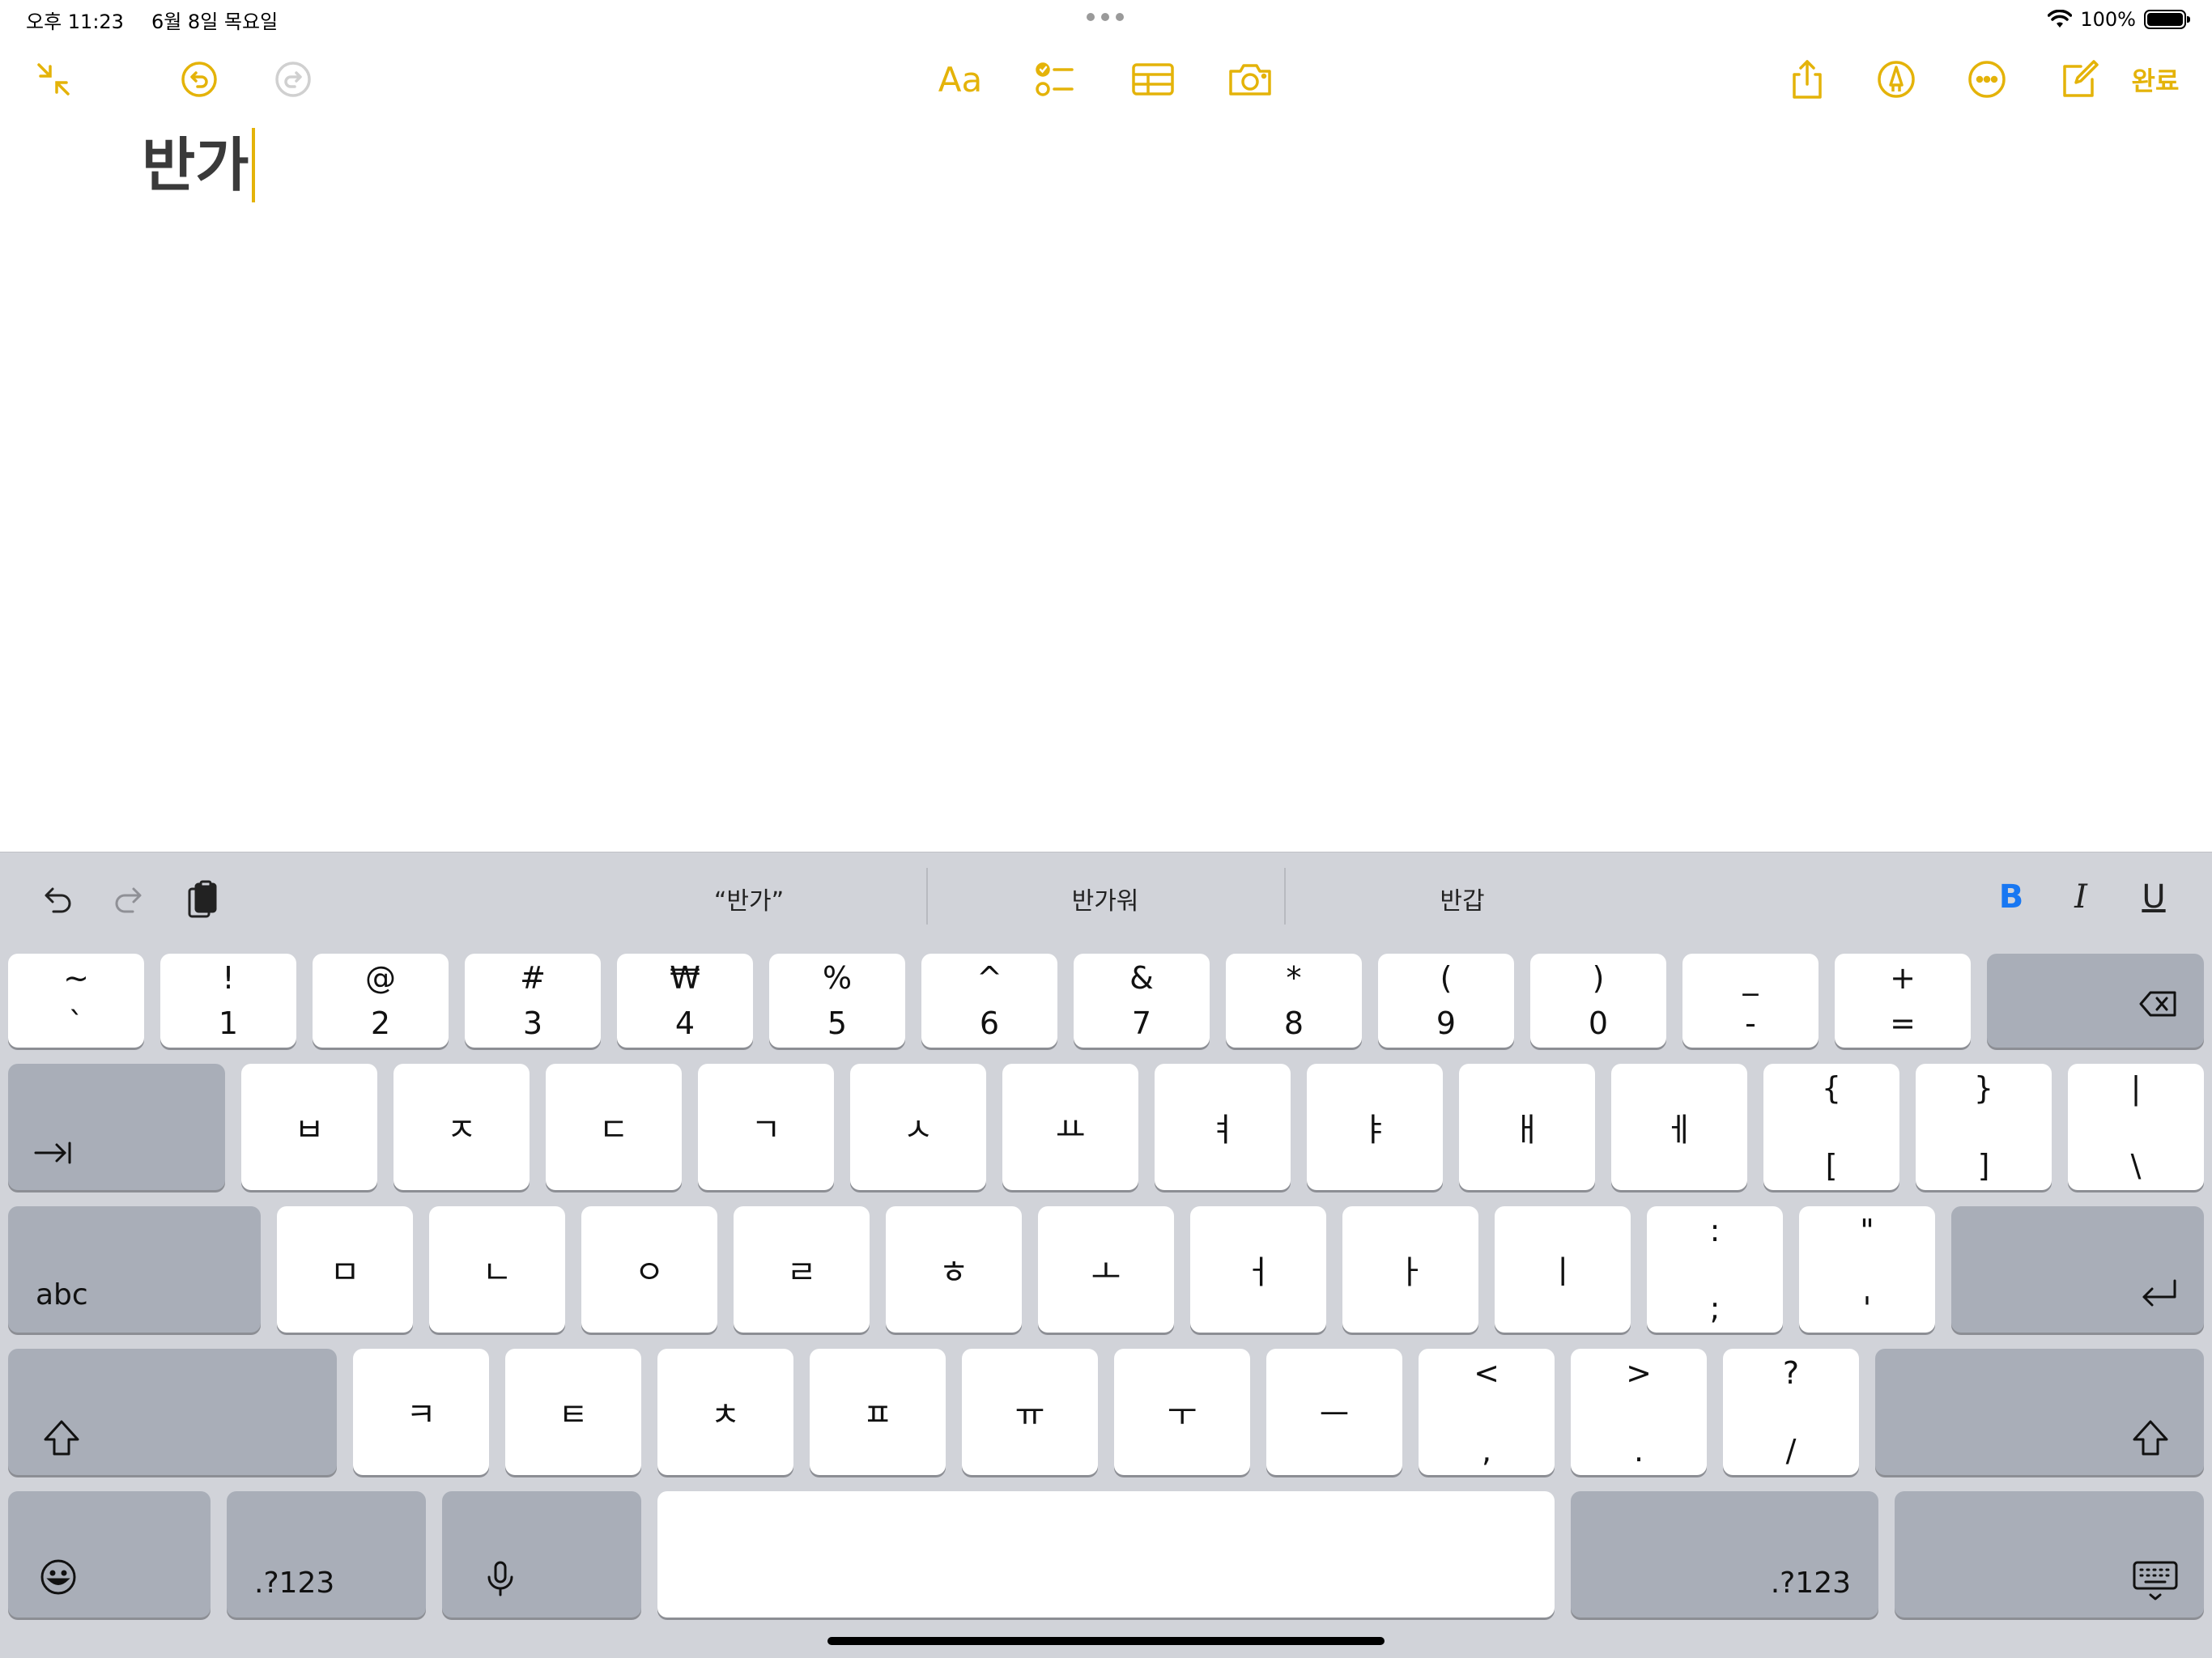 The height and width of the screenshot is (1658, 2212). I want to click on letter-key: ㅠ, so click(1030, 1412).